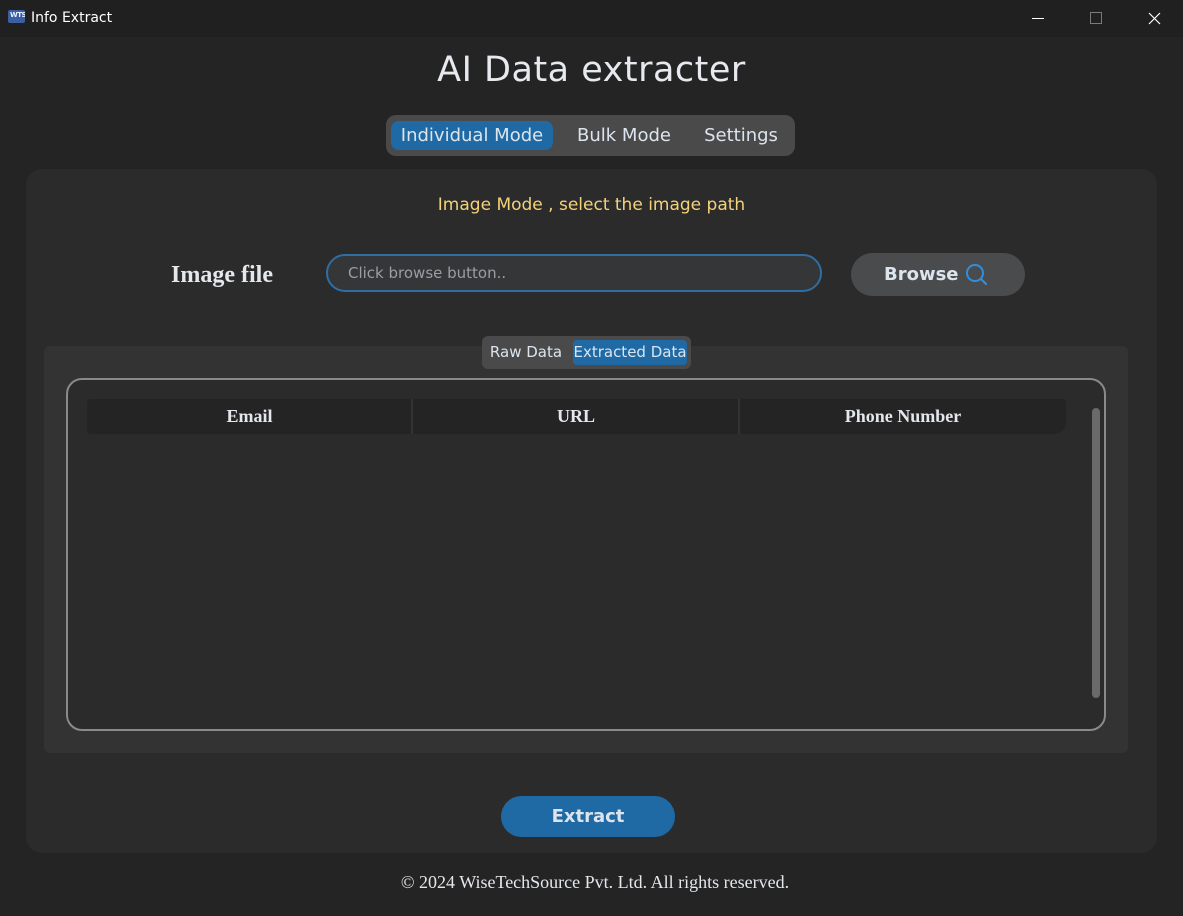 The image size is (1183, 916). I want to click on tab-extracted-data: Extracted Data, so click(630, 352).